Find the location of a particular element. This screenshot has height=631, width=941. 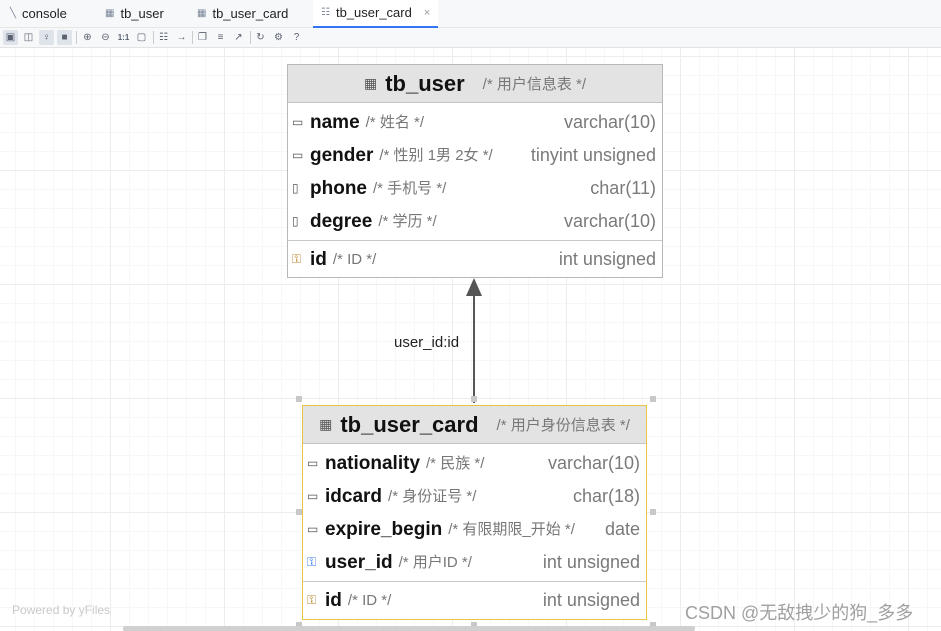

horizontal-scrollbar is located at coordinates (409, 628).